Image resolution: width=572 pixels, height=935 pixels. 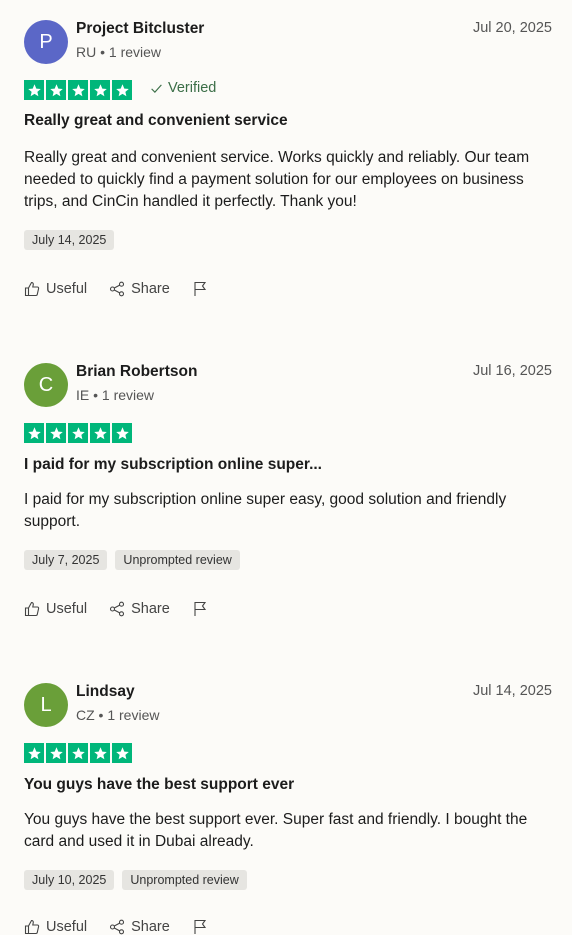 I want to click on review-tags: July 14, 2025, so click(x=69, y=240).